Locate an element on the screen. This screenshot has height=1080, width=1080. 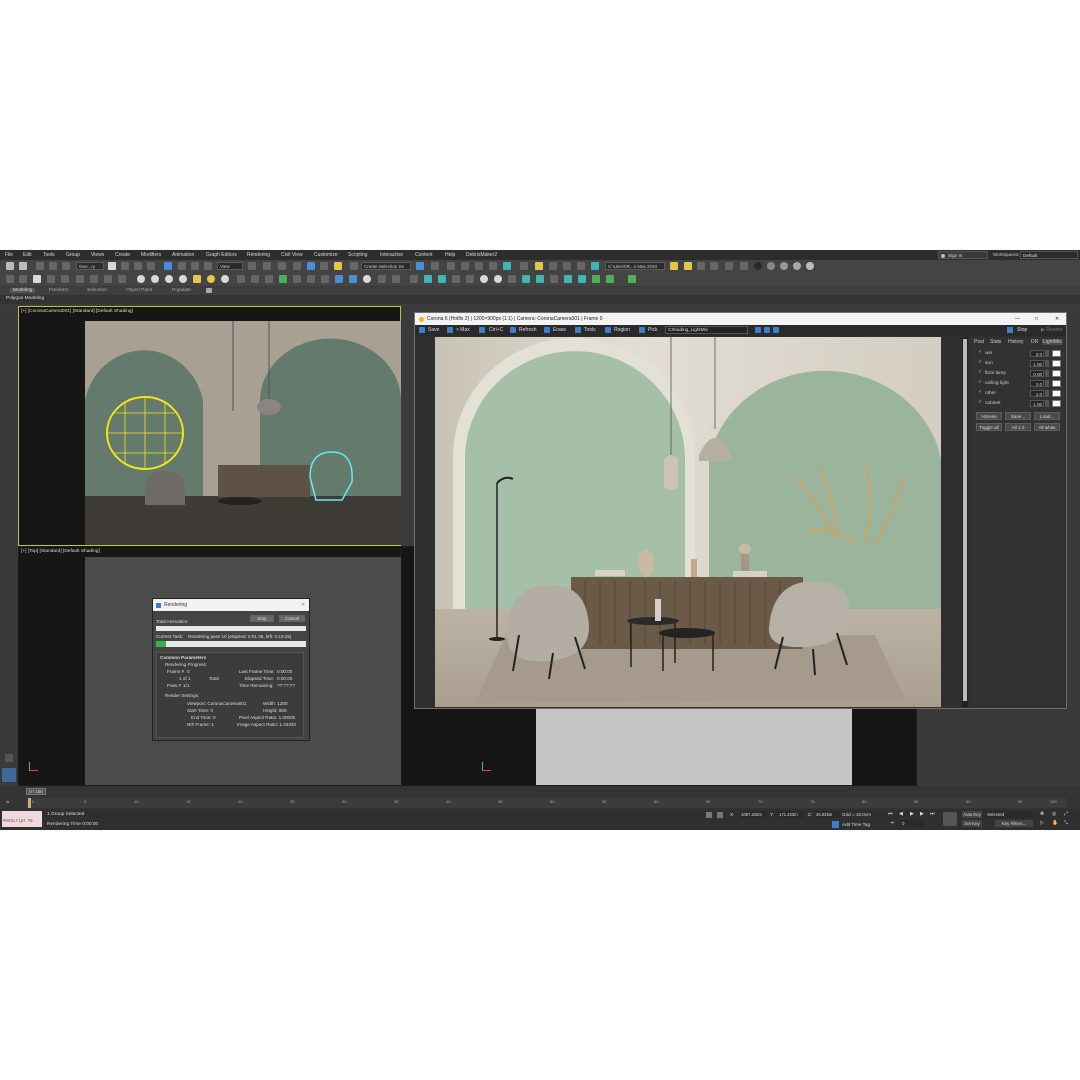
minimize-icon: — is located at coordinates (1017, 319).